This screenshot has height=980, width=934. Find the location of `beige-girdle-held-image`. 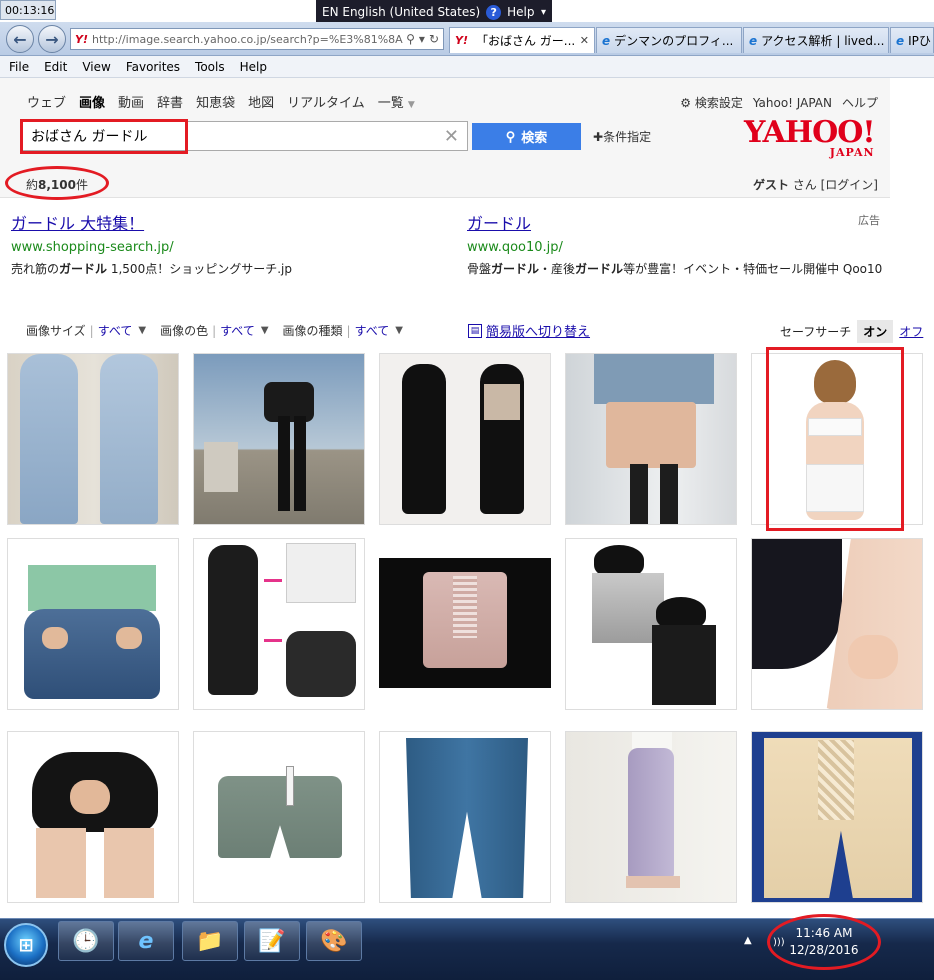

beige-girdle-held-image is located at coordinates (651, 439).